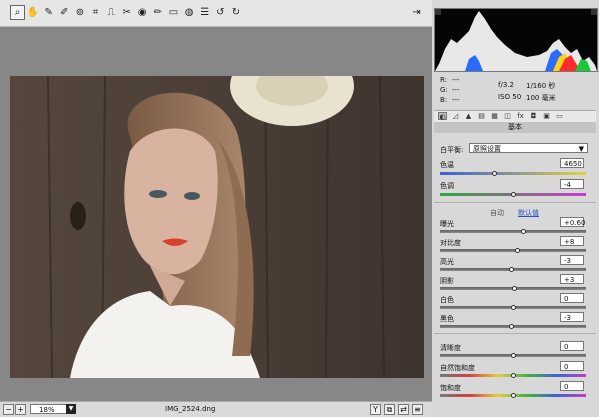 The height and width of the screenshot is (417, 599). Describe the element at coordinates (20, 409) in the screenshot. I see `zoom-in-icon: +` at that location.